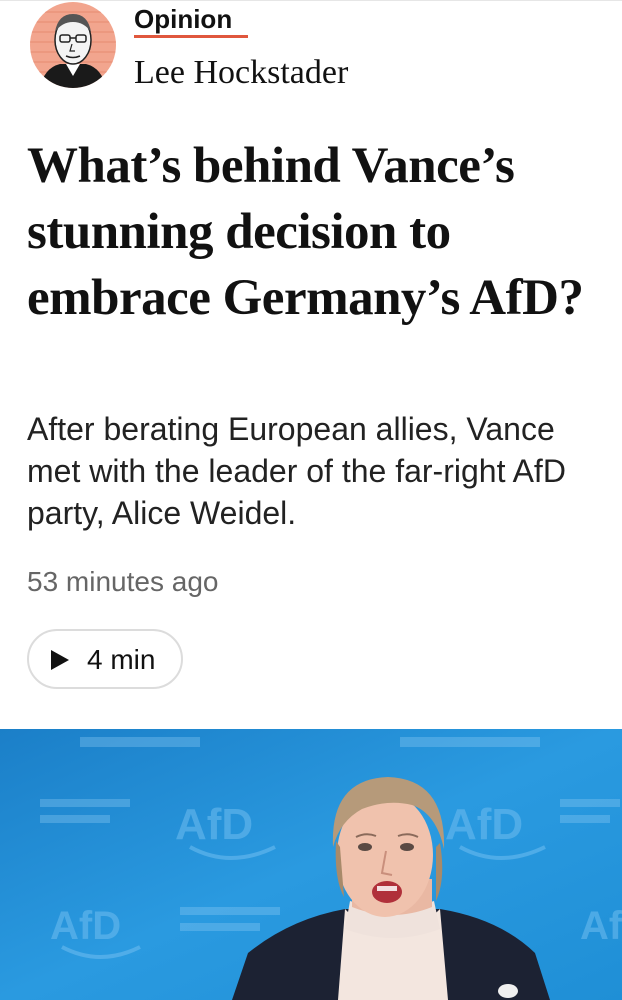 The image size is (622, 1000). What do you see at coordinates (601, 926) in the screenshot?
I see `backdrop-logo-4: AfD` at bounding box center [601, 926].